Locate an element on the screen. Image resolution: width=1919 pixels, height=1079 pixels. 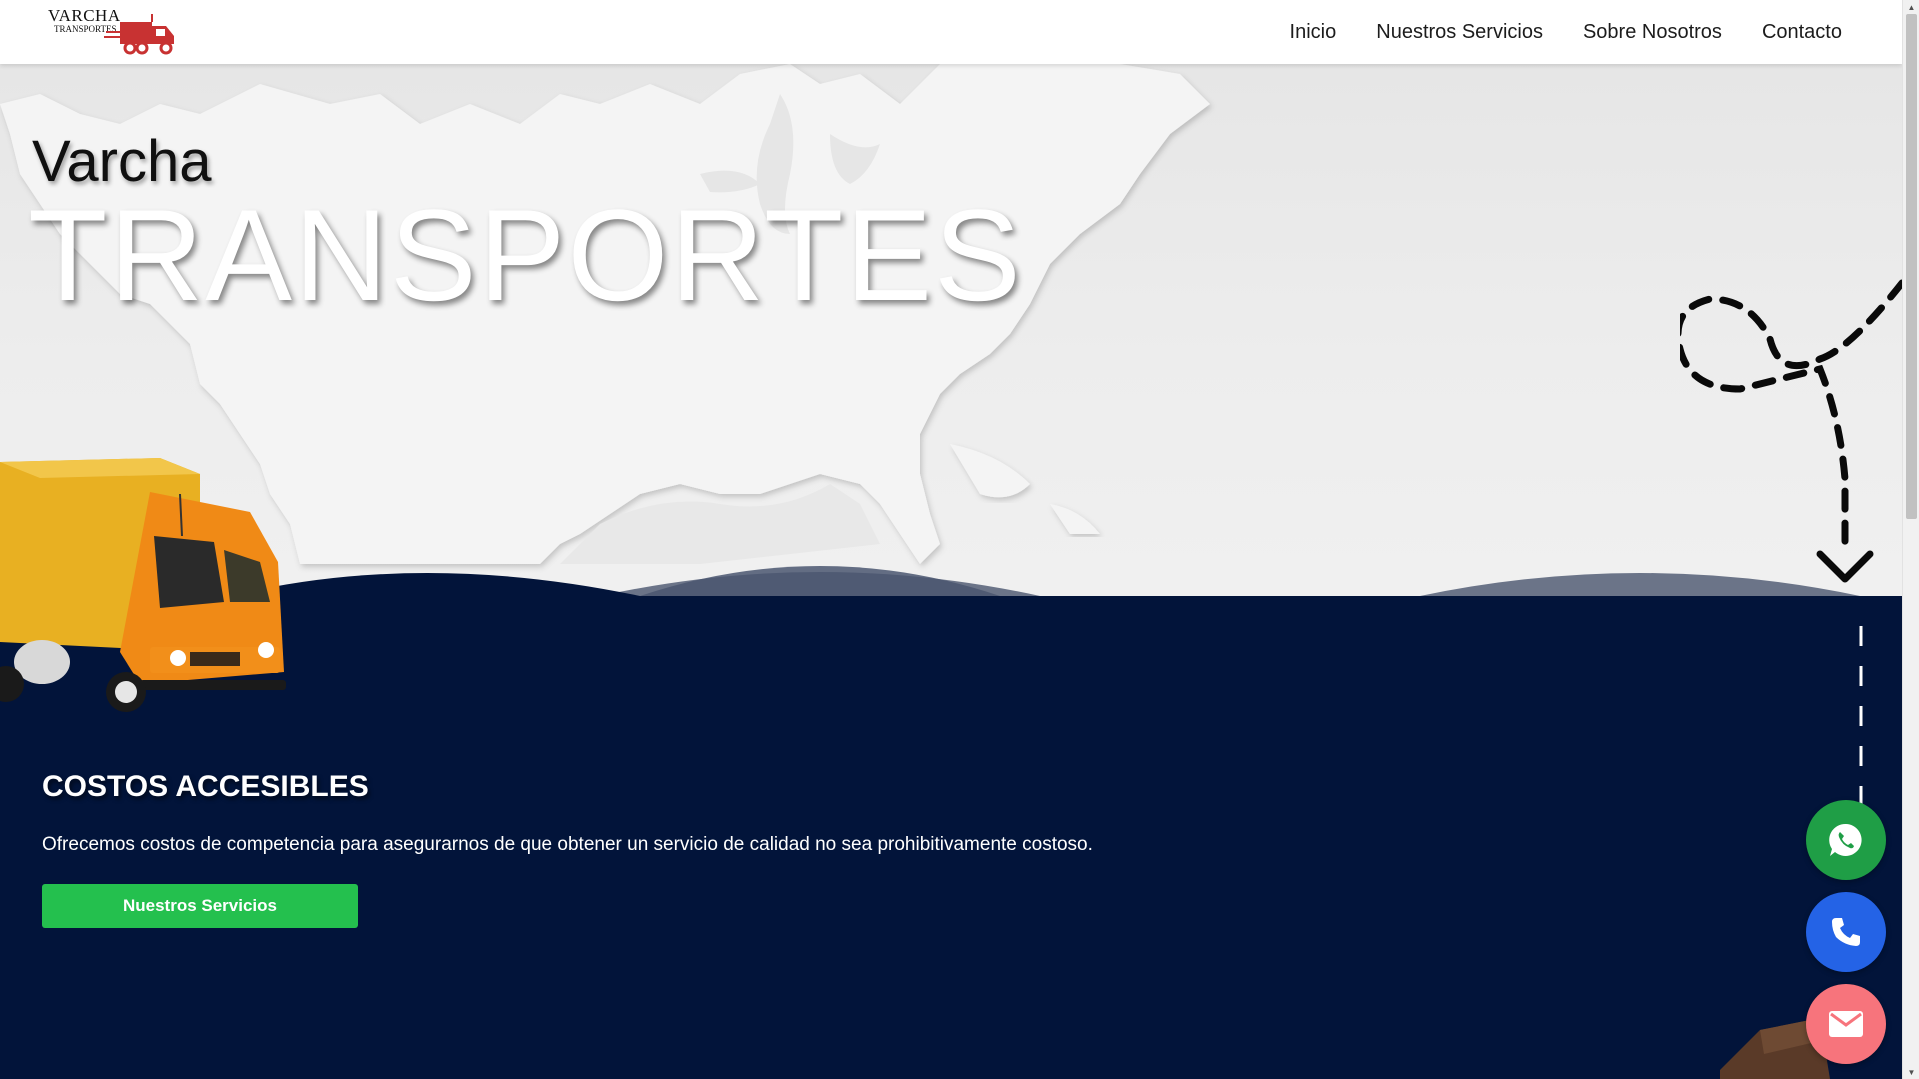
nav-contacto: Contacto is located at coordinates (1802, 32).